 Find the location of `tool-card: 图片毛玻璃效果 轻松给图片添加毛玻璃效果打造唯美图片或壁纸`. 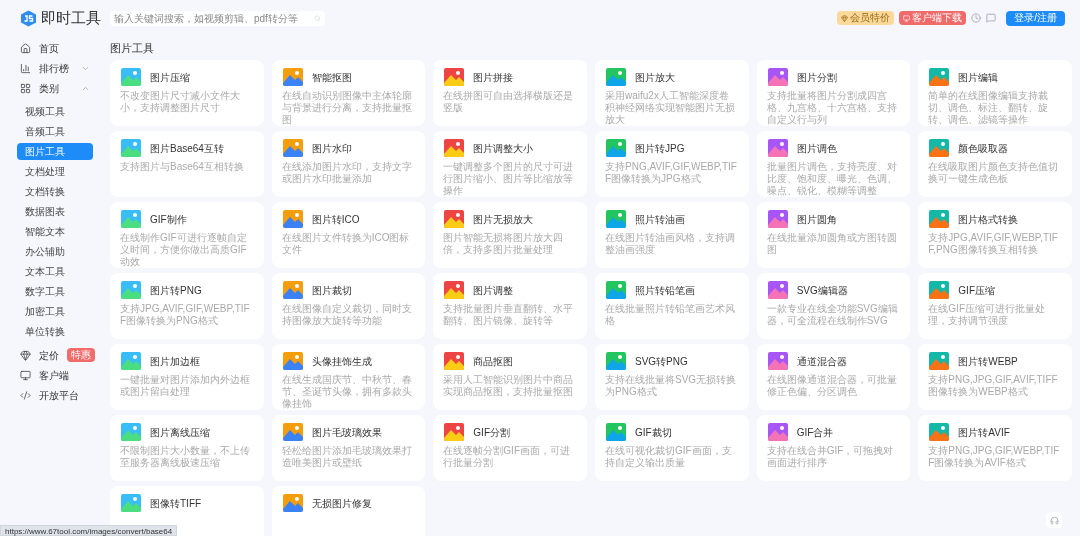

tool-card: 图片毛玻璃效果 轻松给图片添加毛玻璃效果打造唯美图片或壁纸 is located at coordinates (348, 448).